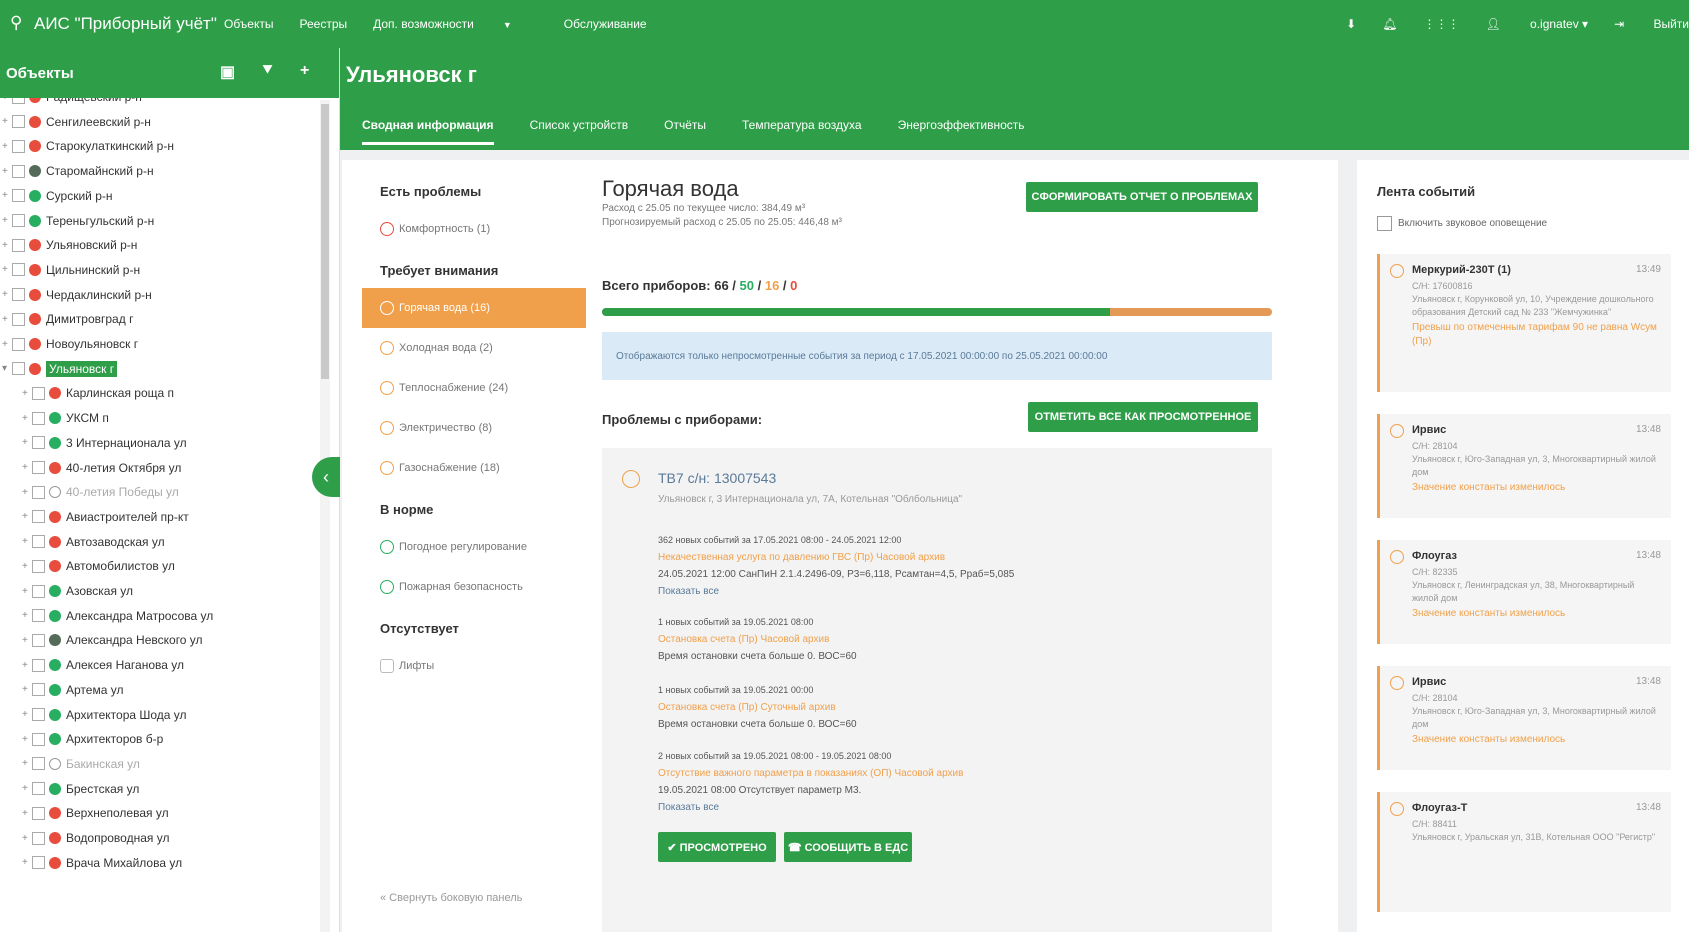 The image size is (1689, 932). I want to click on tree-item: + Автозаводская ул, so click(93, 542).